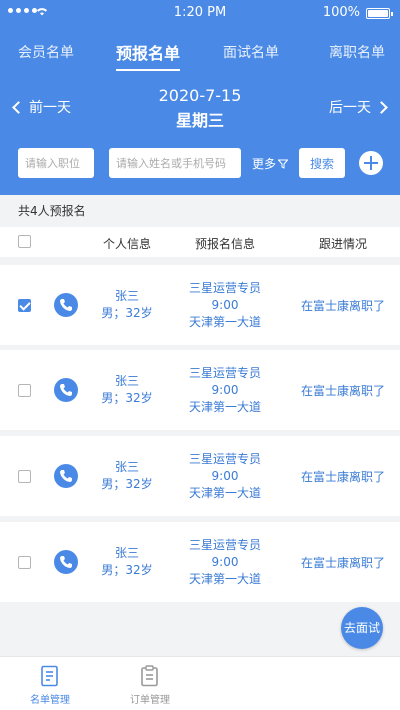 The height and width of the screenshot is (710, 400). What do you see at coordinates (150, 700) in the screenshot?
I see `nav-order-management-label: 订单管理` at bounding box center [150, 700].